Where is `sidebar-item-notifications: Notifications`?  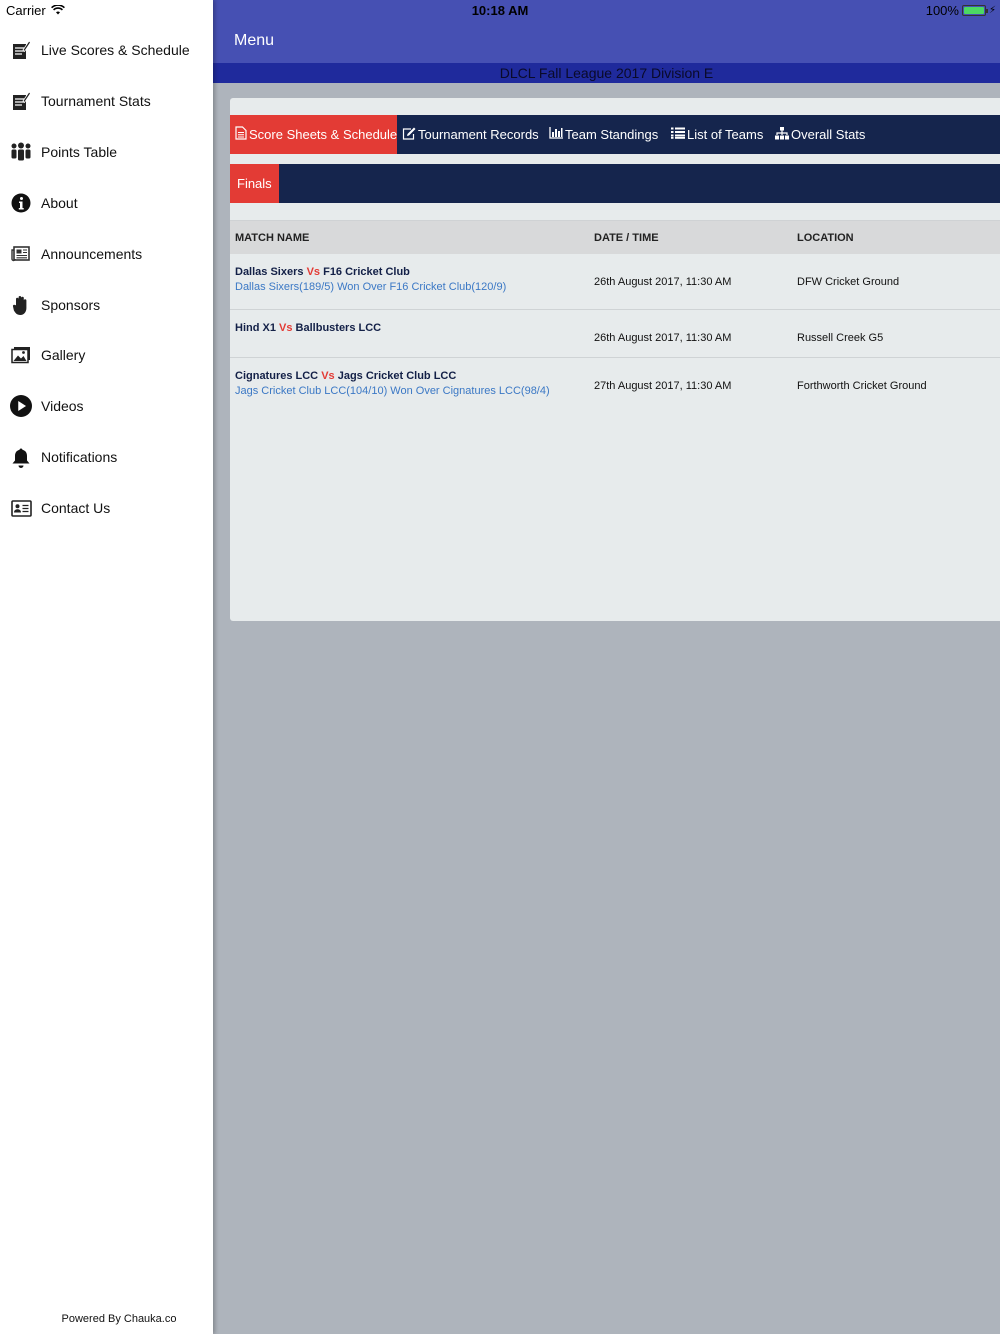
sidebar-item-notifications: Notifications is located at coordinates (106, 457).